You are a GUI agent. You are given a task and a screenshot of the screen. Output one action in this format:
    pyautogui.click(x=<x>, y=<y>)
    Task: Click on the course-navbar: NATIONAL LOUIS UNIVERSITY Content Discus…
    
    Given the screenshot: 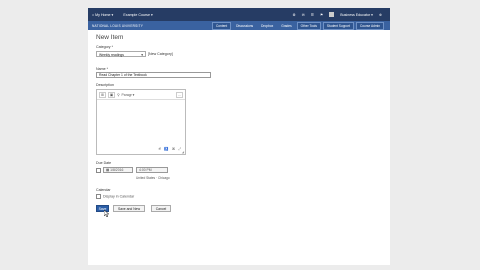 What is the action you would take?
    pyautogui.click(x=239, y=25)
    